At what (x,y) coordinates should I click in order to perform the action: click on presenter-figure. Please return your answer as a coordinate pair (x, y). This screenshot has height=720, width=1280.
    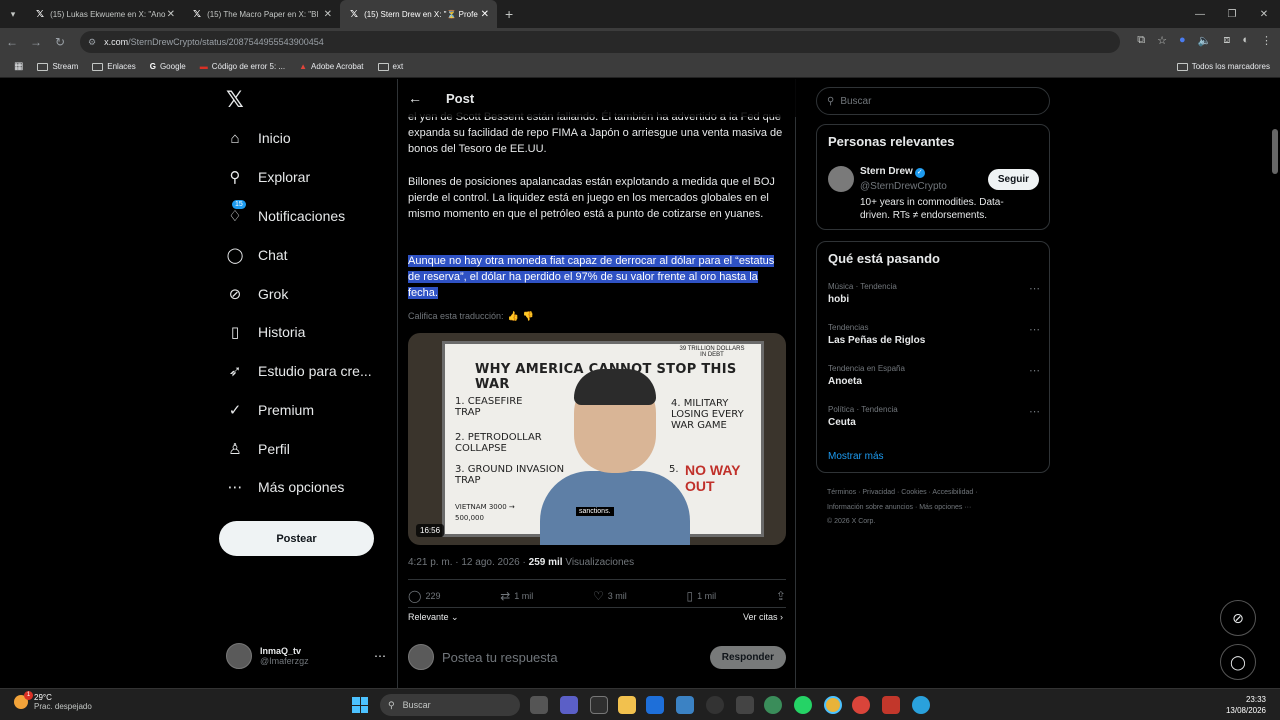
    Looking at the image, I should click on (615, 457).